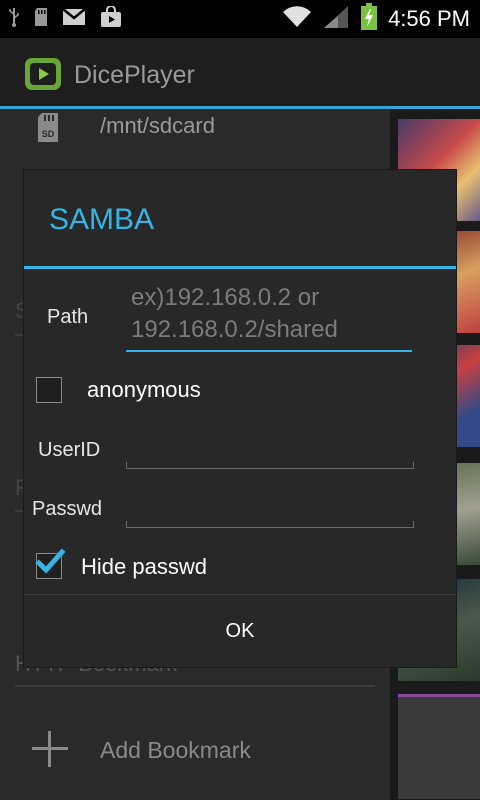 Image resolution: width=480 pixels, height=800 pixels. What do you see at coordinates (69, 450) in the screenshot?
I see `userid-label: UserID` at bounding box center [69, 450].